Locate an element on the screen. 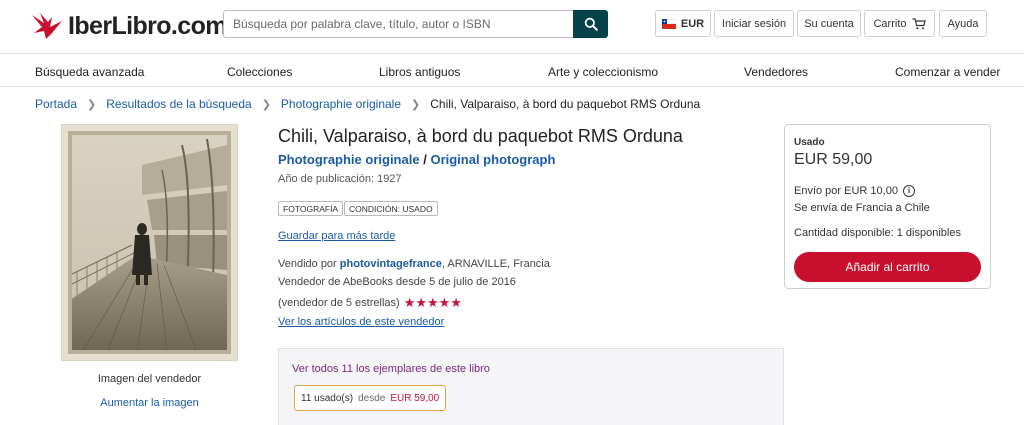 The width and height of the screenshot is (1024, 425). currency-label: EUR is located at coordinates (692, 23).